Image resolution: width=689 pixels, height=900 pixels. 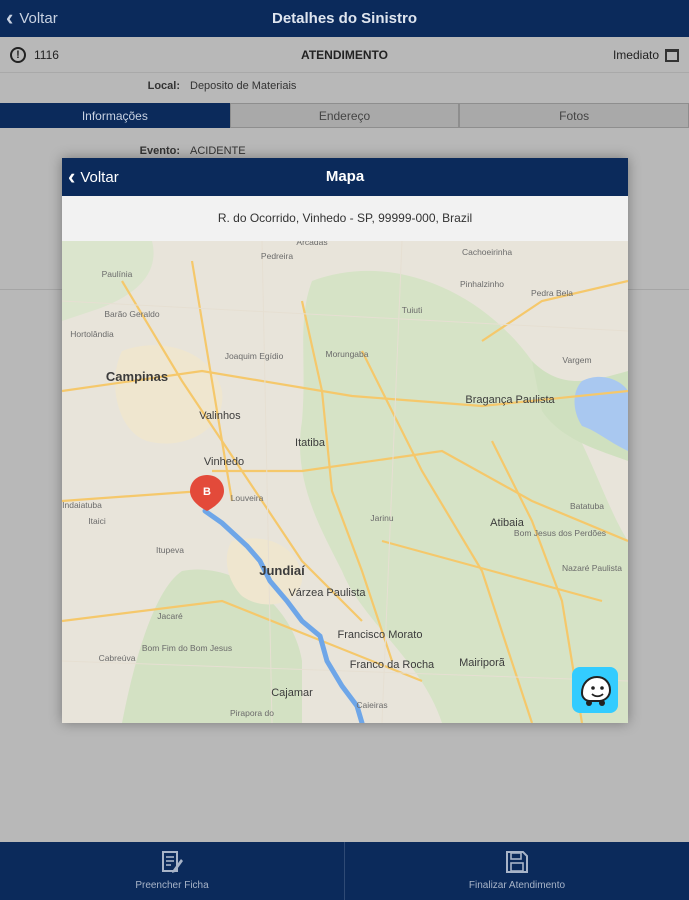 I want to click on map-place-label: Arcadas, so click(x=311, y=244).